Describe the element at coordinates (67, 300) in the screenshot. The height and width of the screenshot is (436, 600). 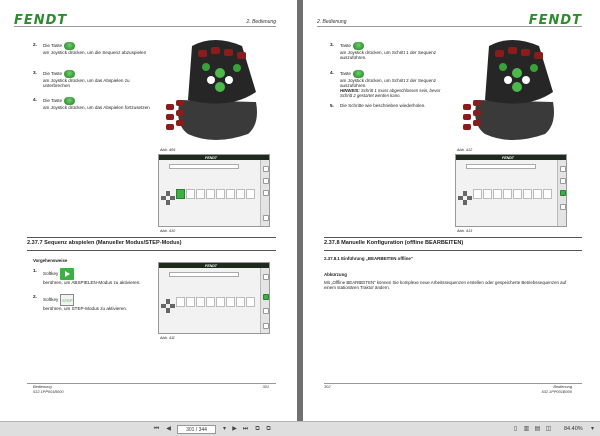
I see `step-softkey-icon: STEP` at that location.